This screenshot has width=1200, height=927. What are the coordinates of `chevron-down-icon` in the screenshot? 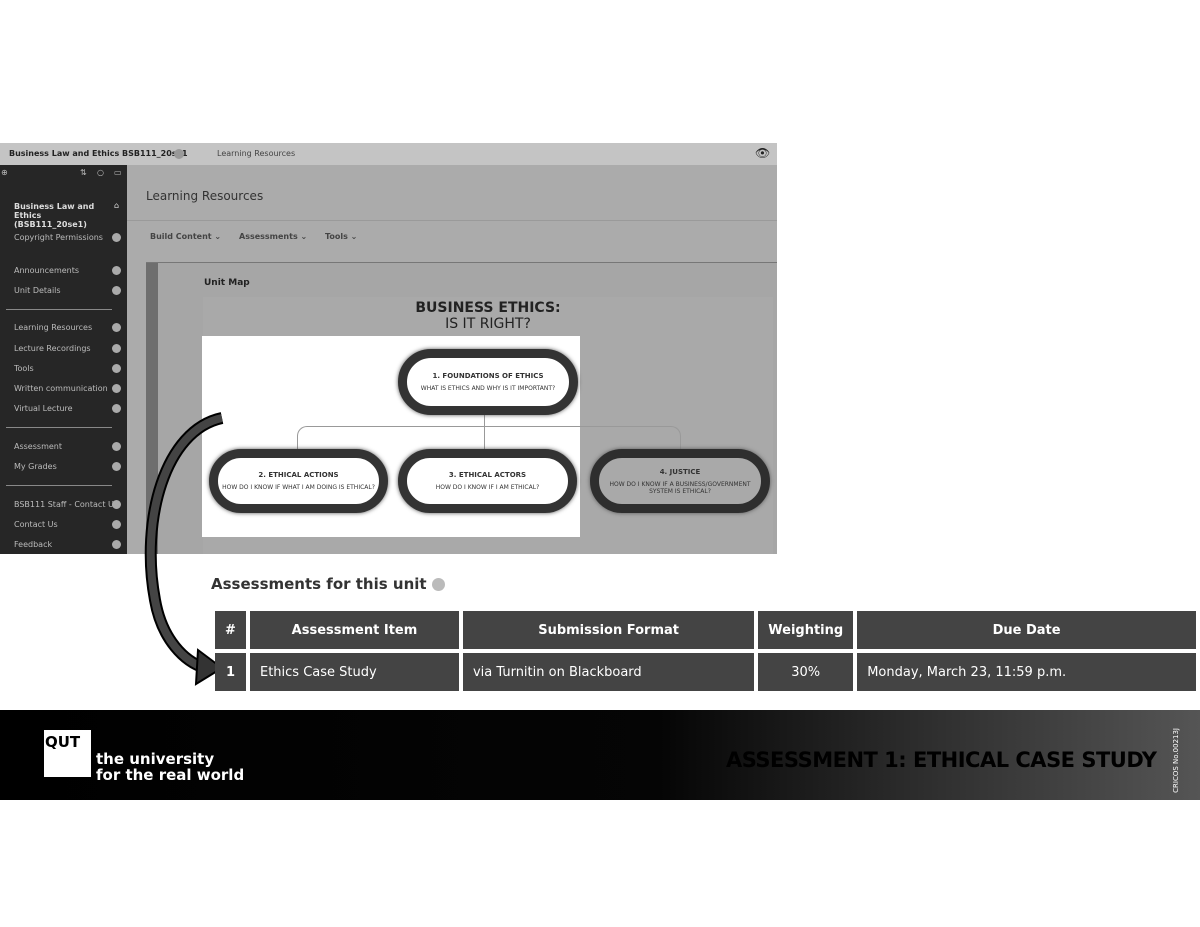 It's located at (438, 584).